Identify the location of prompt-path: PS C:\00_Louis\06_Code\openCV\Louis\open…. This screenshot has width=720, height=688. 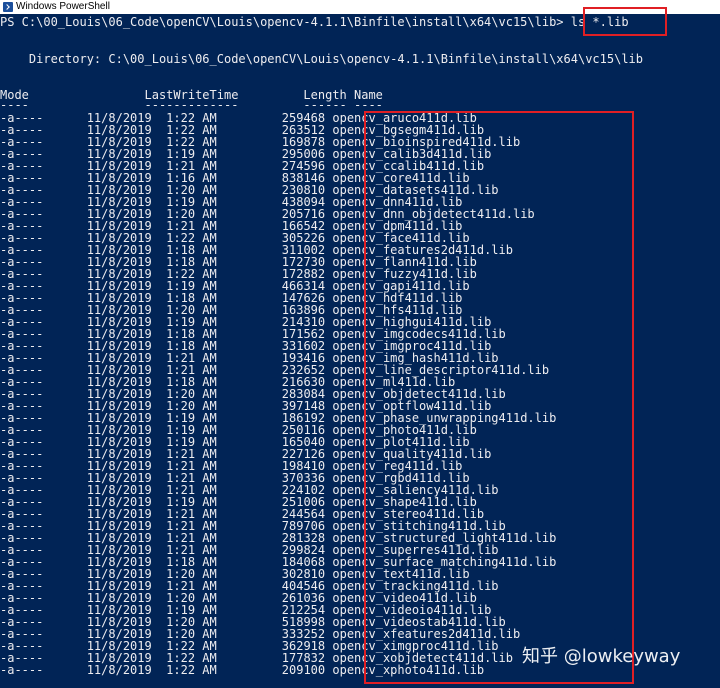
(285, 22).